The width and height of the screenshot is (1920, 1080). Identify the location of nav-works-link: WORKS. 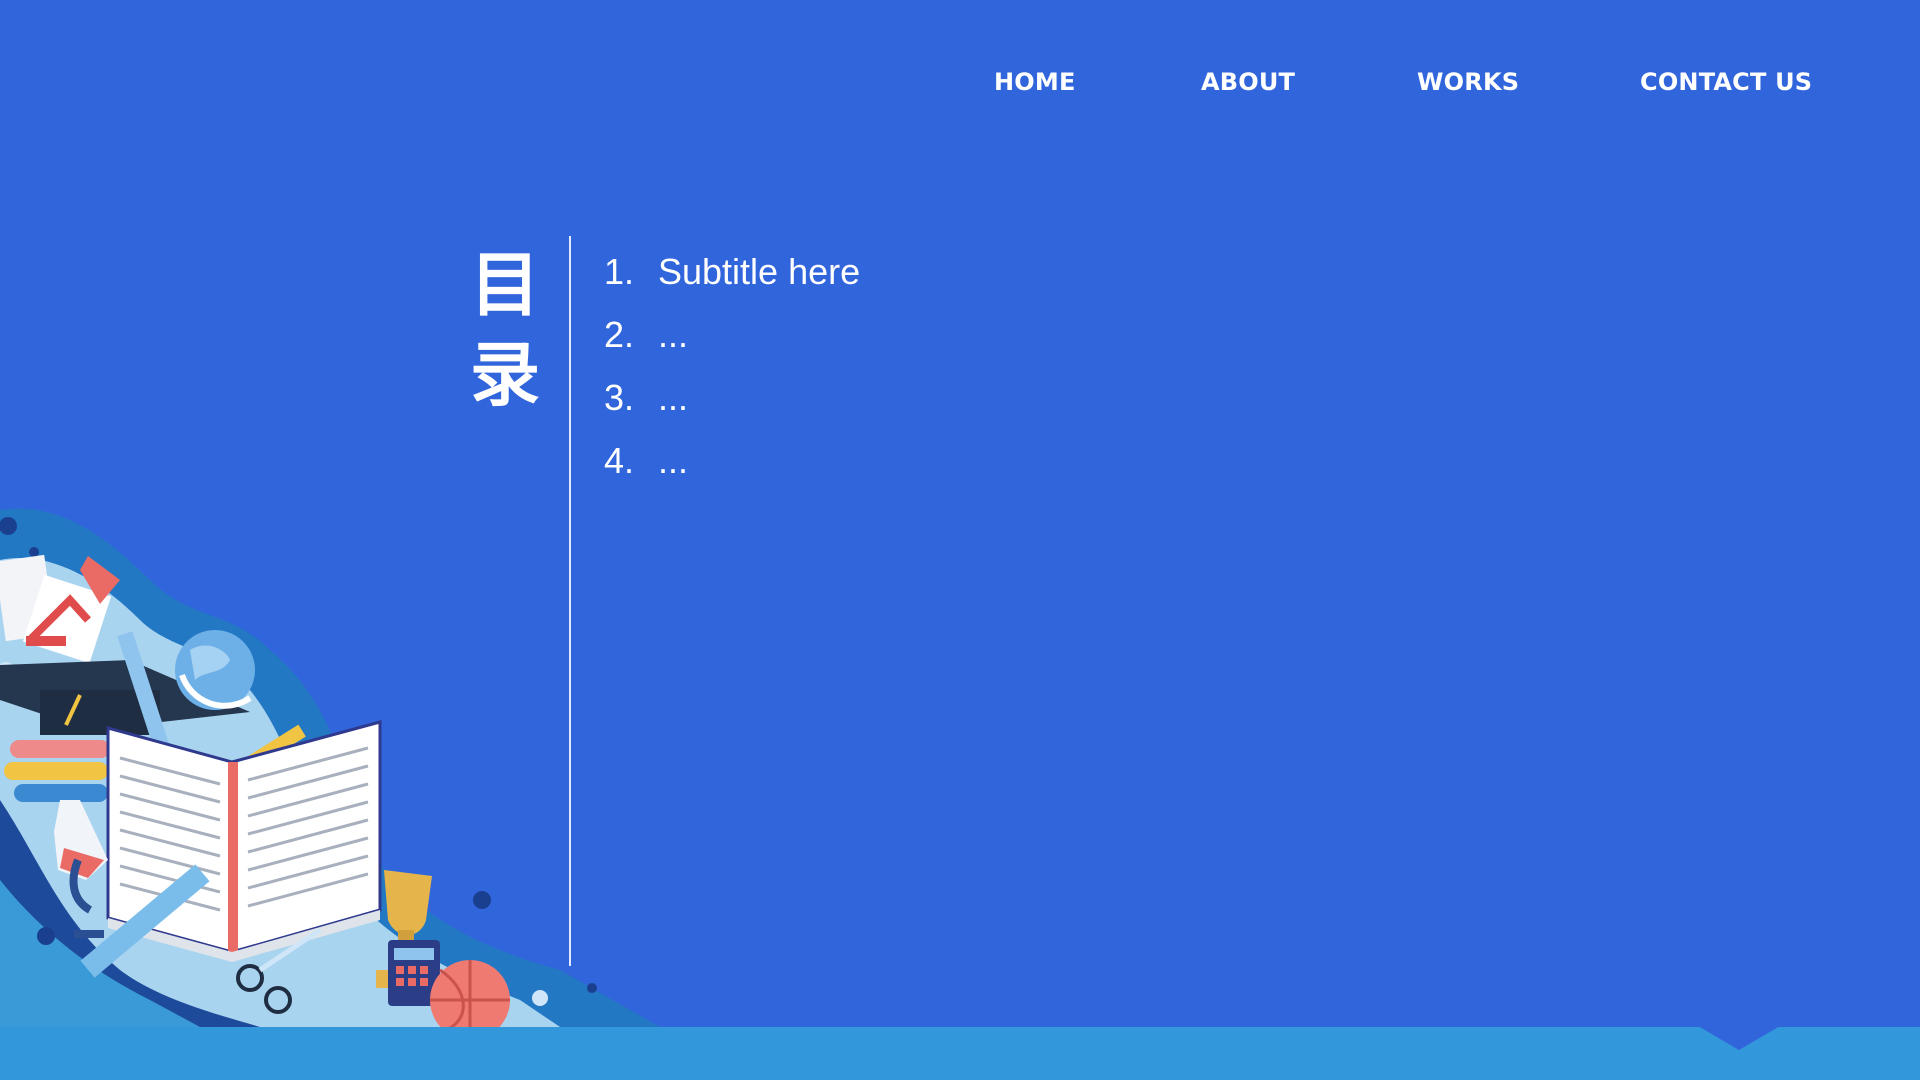
(1468, 82).